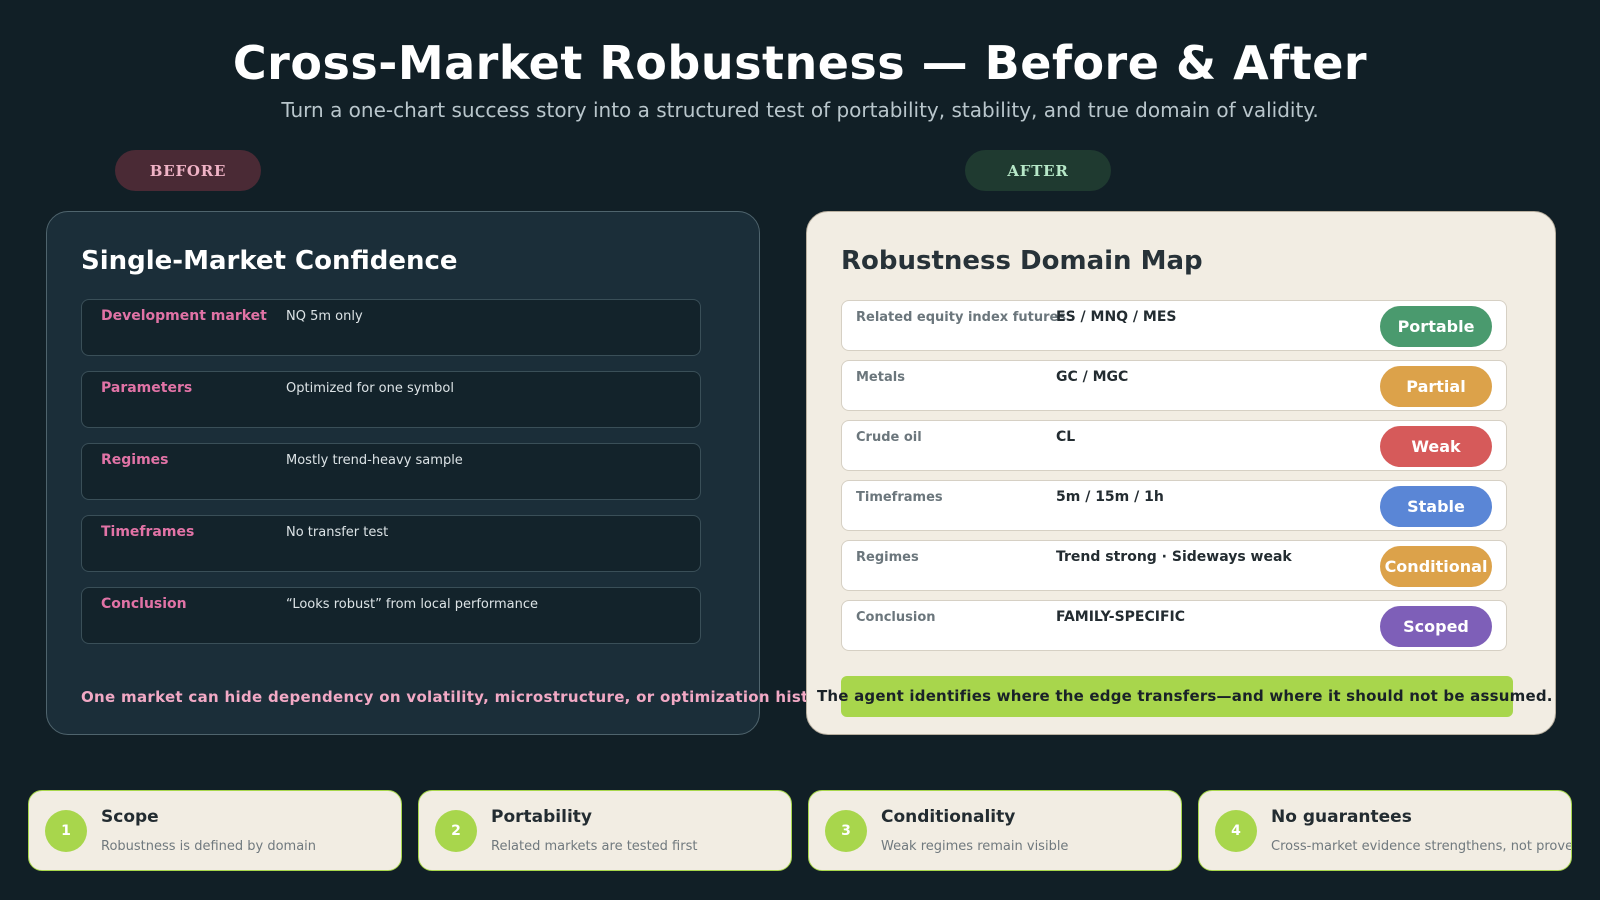 The width and height of the screenshot is (1600, 900). What do you see at coordinates (1110, 497) in the screenshot?
I see `domain-row-value: 5m / 15m / 1h` at bounding box center [1110, 497].